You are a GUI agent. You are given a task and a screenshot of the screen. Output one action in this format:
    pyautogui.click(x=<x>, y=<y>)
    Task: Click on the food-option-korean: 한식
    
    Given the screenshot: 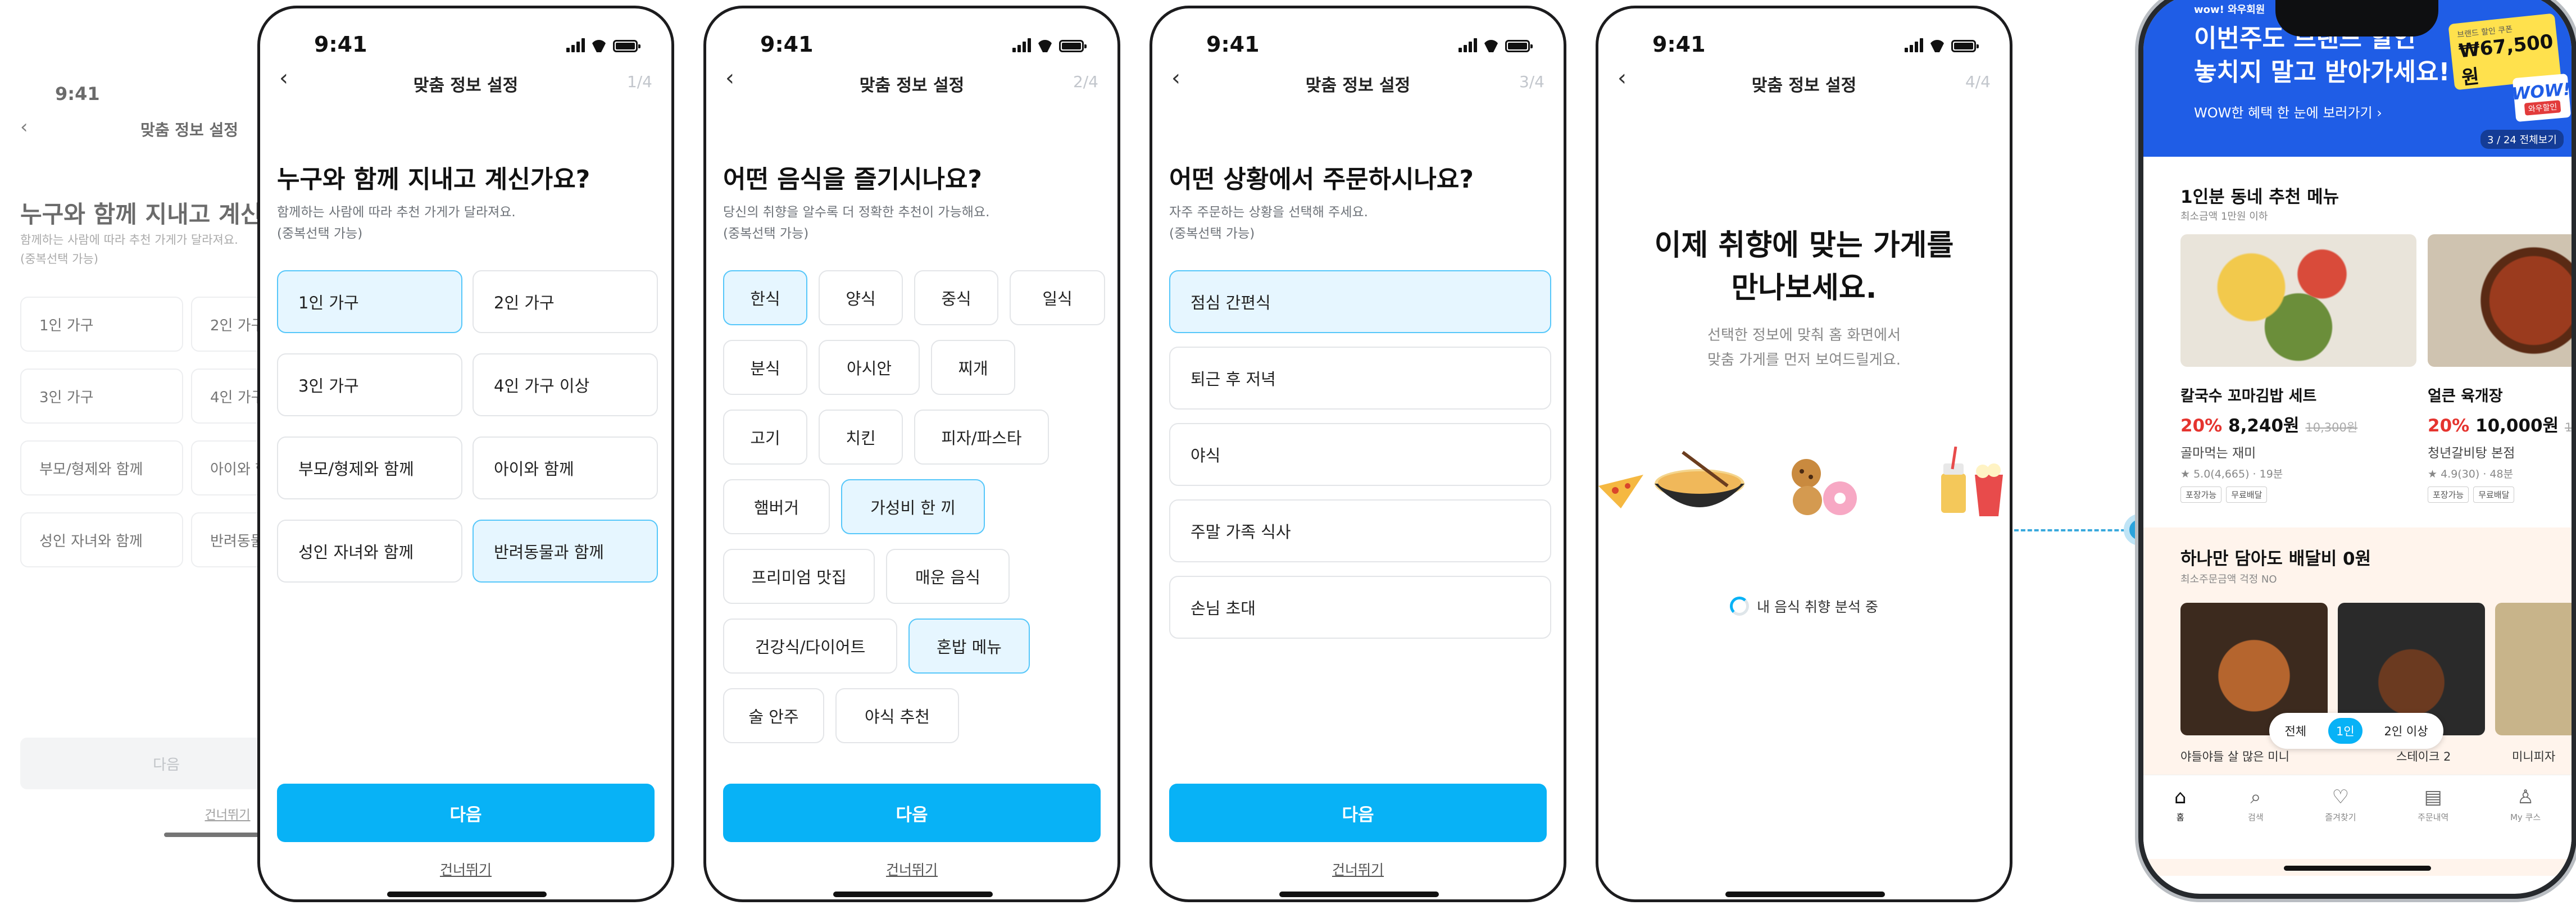 What is the action you would take?
    pyautogui.click(x=765, y=297)
    